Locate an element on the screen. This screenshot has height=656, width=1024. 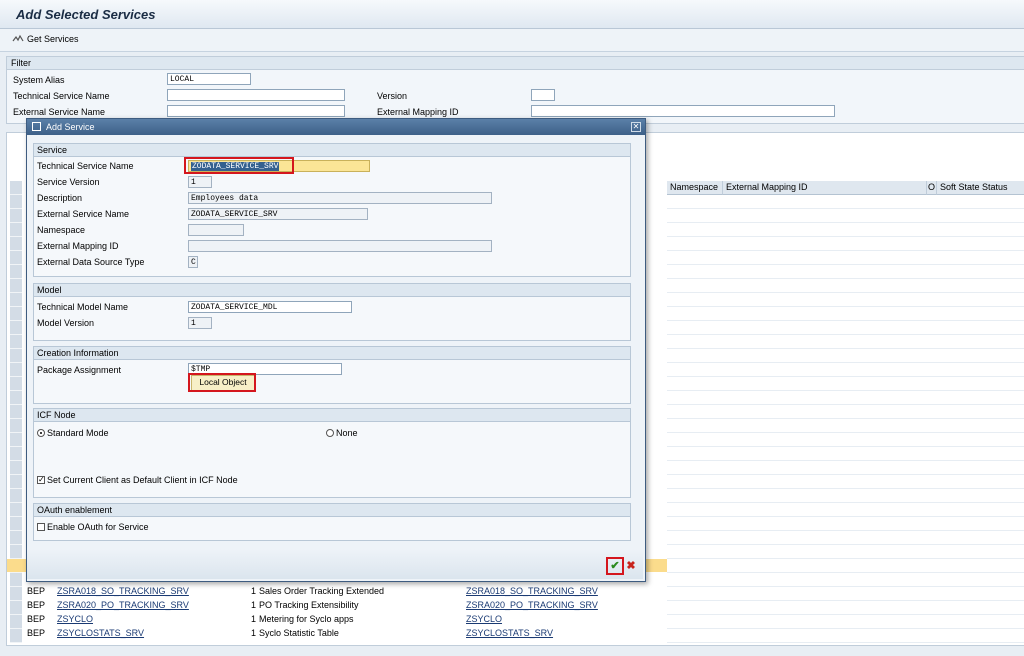
column-header-o: O is located at coordinates (932, 188).